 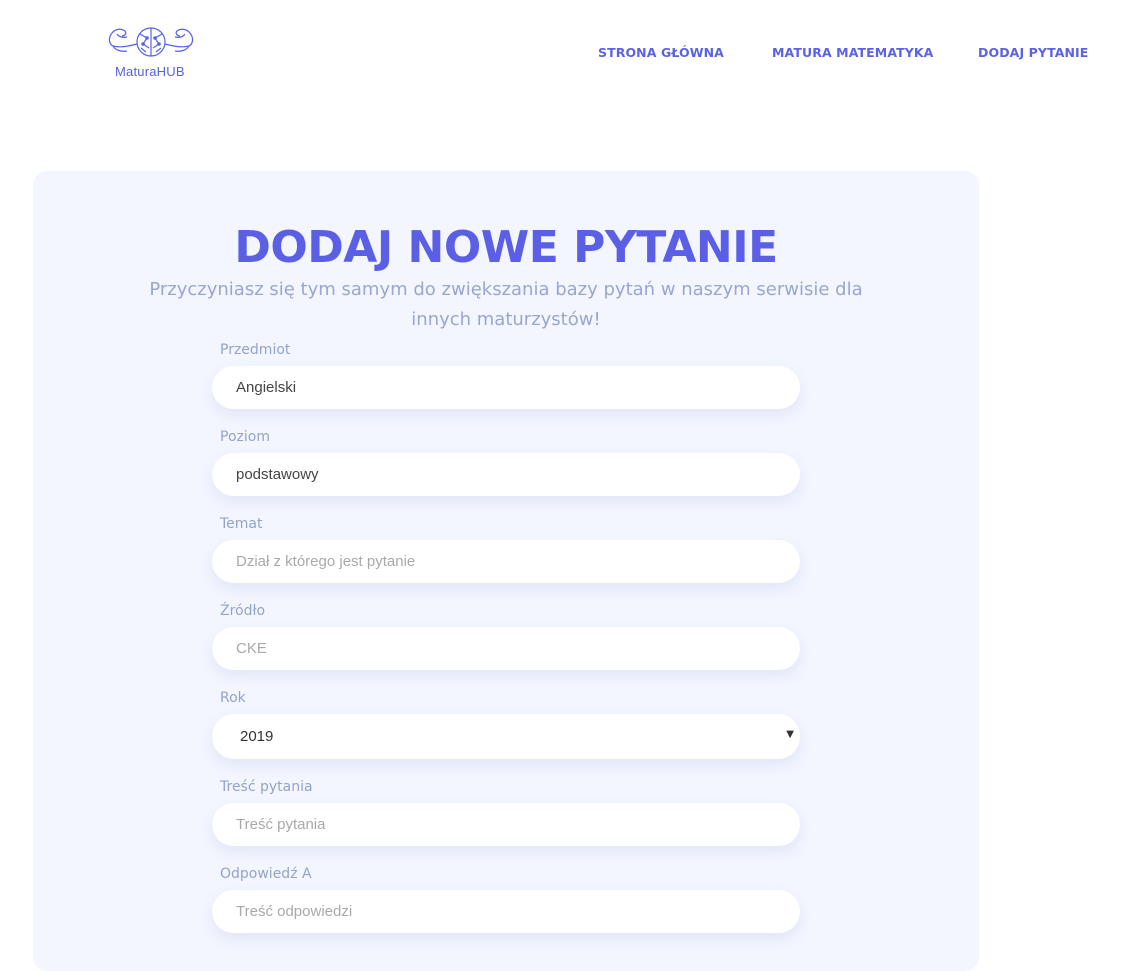 I want to click on subject-label: Przedmiot, so click(x=255, y=350).